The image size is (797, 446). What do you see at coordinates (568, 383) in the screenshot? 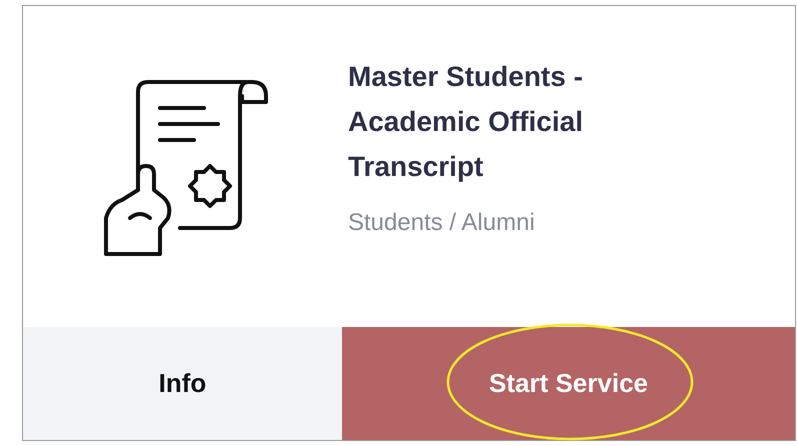
I see `start-service-button: Start Service` at bounding box center [568, 383].